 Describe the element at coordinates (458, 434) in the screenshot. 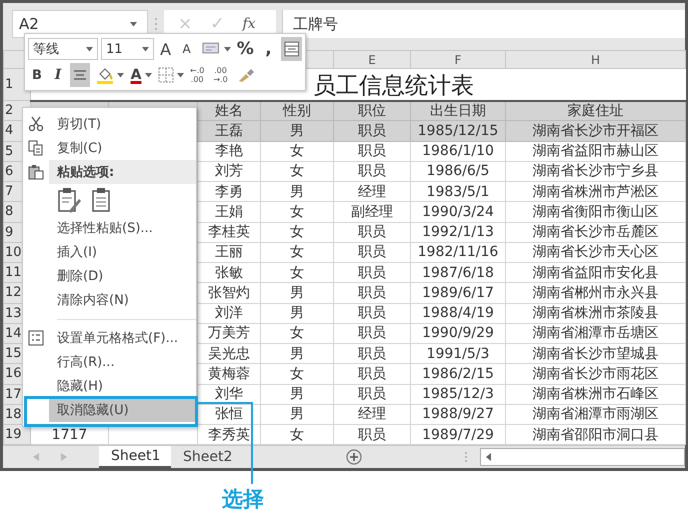

I see `table-cell: 1989/7/29` at that location.